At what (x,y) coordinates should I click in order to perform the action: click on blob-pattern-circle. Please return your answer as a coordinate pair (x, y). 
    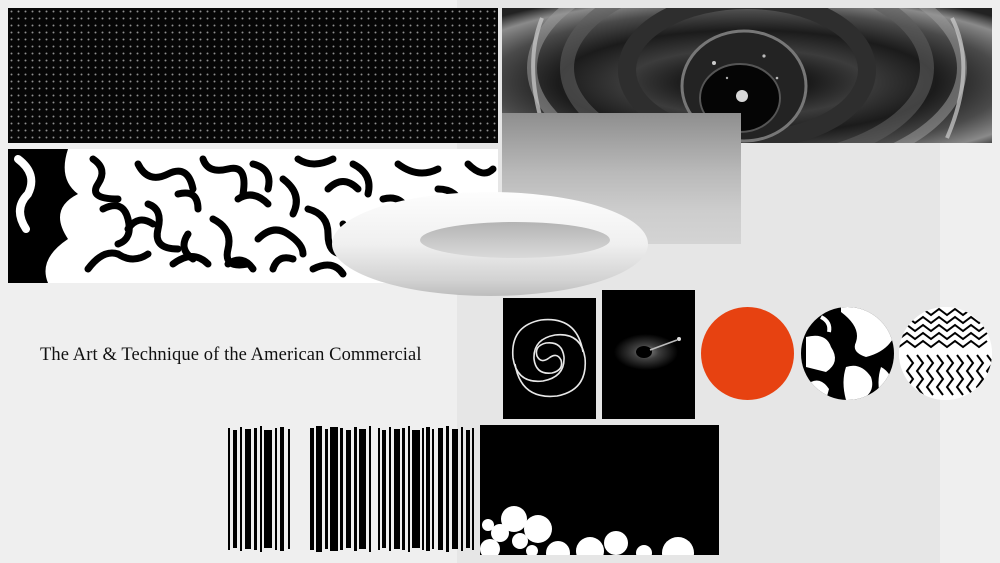
    Looking at the image, I should click on (847, 353).